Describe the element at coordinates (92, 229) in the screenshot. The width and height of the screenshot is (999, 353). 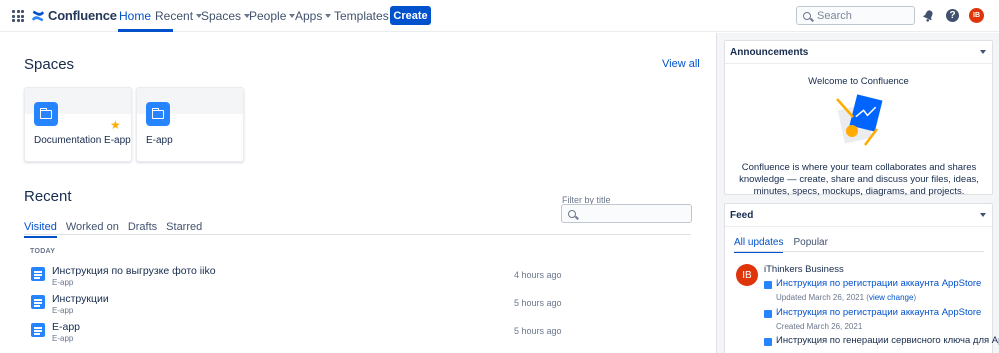
I see `tab-worked-on: Worked on` at that location.